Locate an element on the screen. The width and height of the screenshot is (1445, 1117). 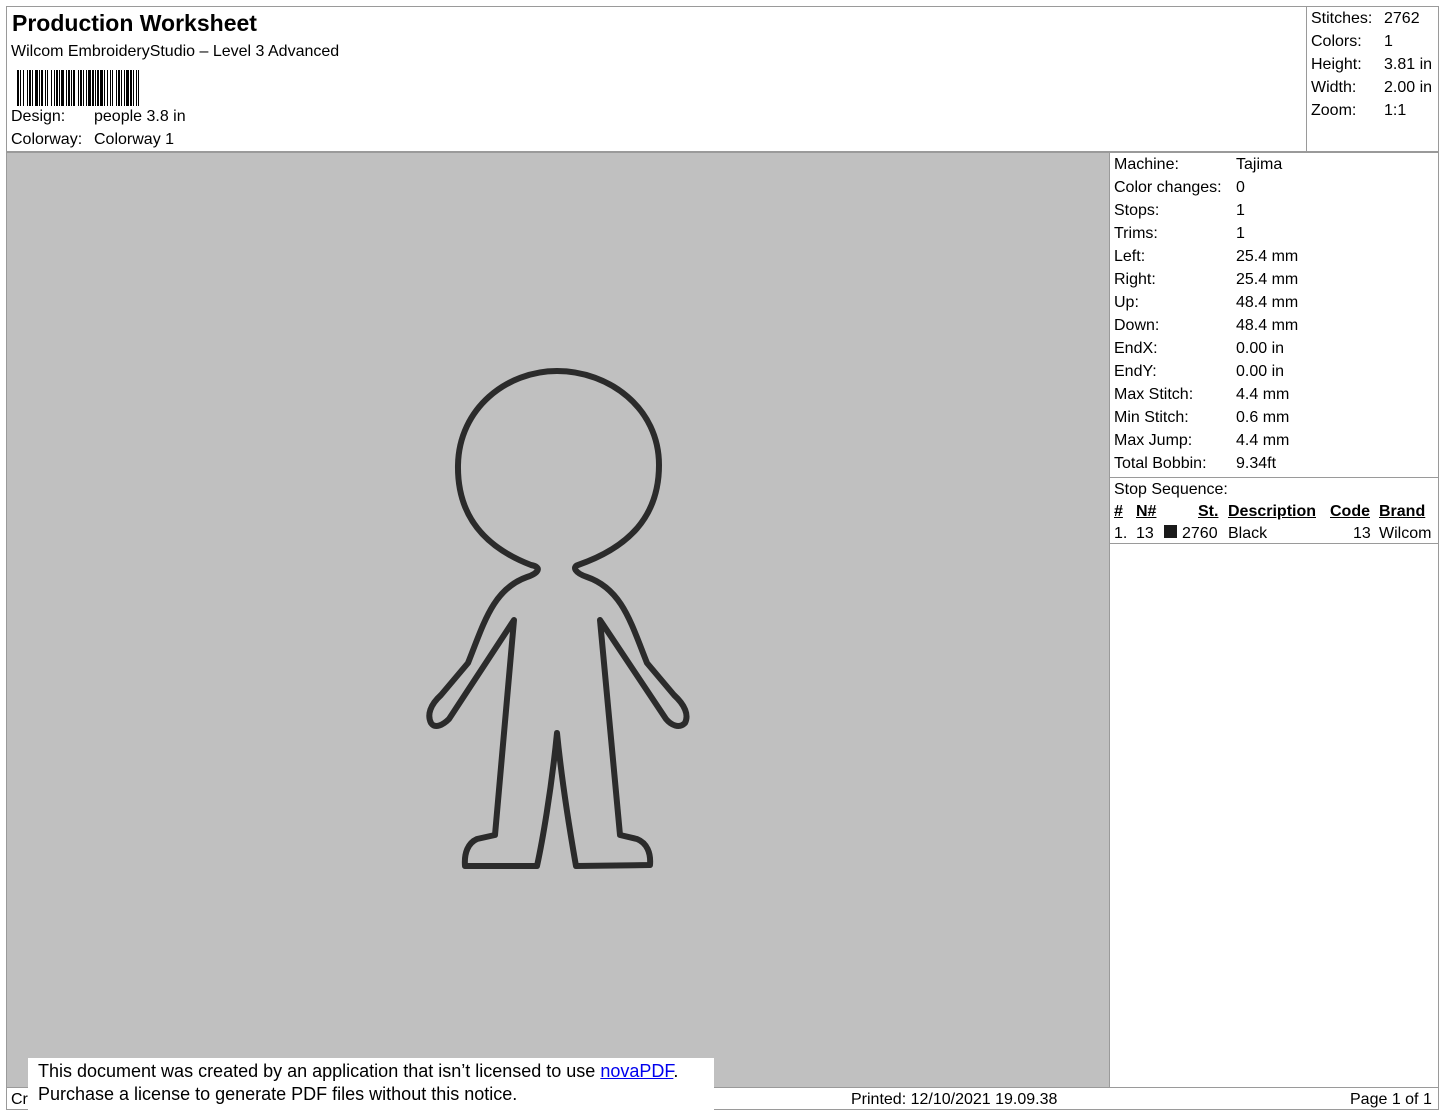
barcode is located at coordinates (78, 88).